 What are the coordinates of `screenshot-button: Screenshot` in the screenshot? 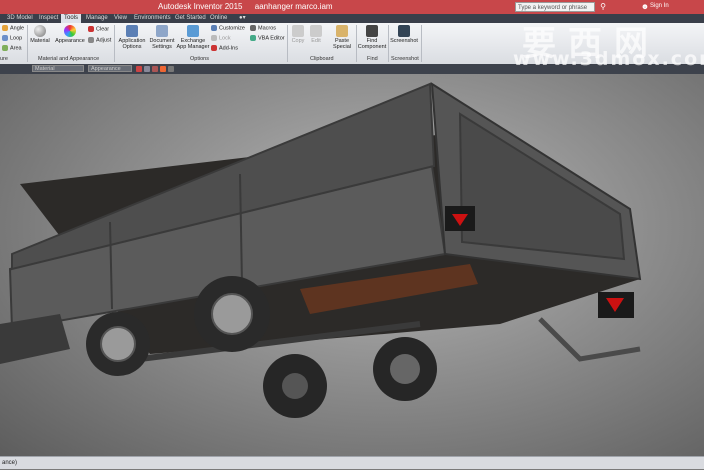 It's located at (404, 34).